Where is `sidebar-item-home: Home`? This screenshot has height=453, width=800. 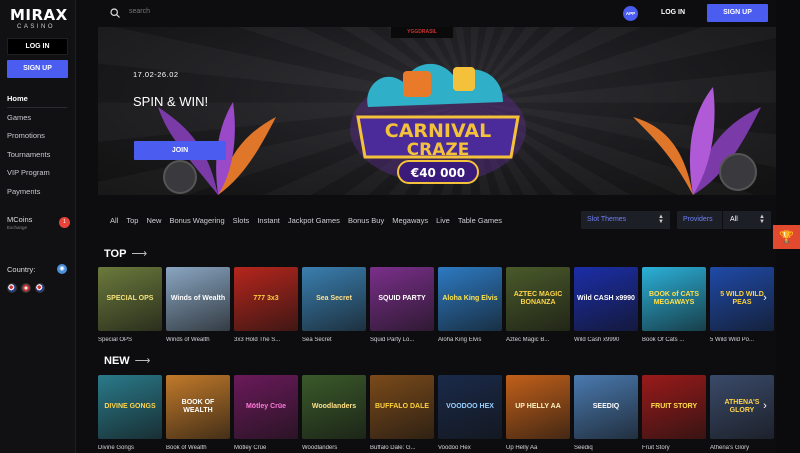 sidebar-item-home: Home is located at coordinates (38, 101).